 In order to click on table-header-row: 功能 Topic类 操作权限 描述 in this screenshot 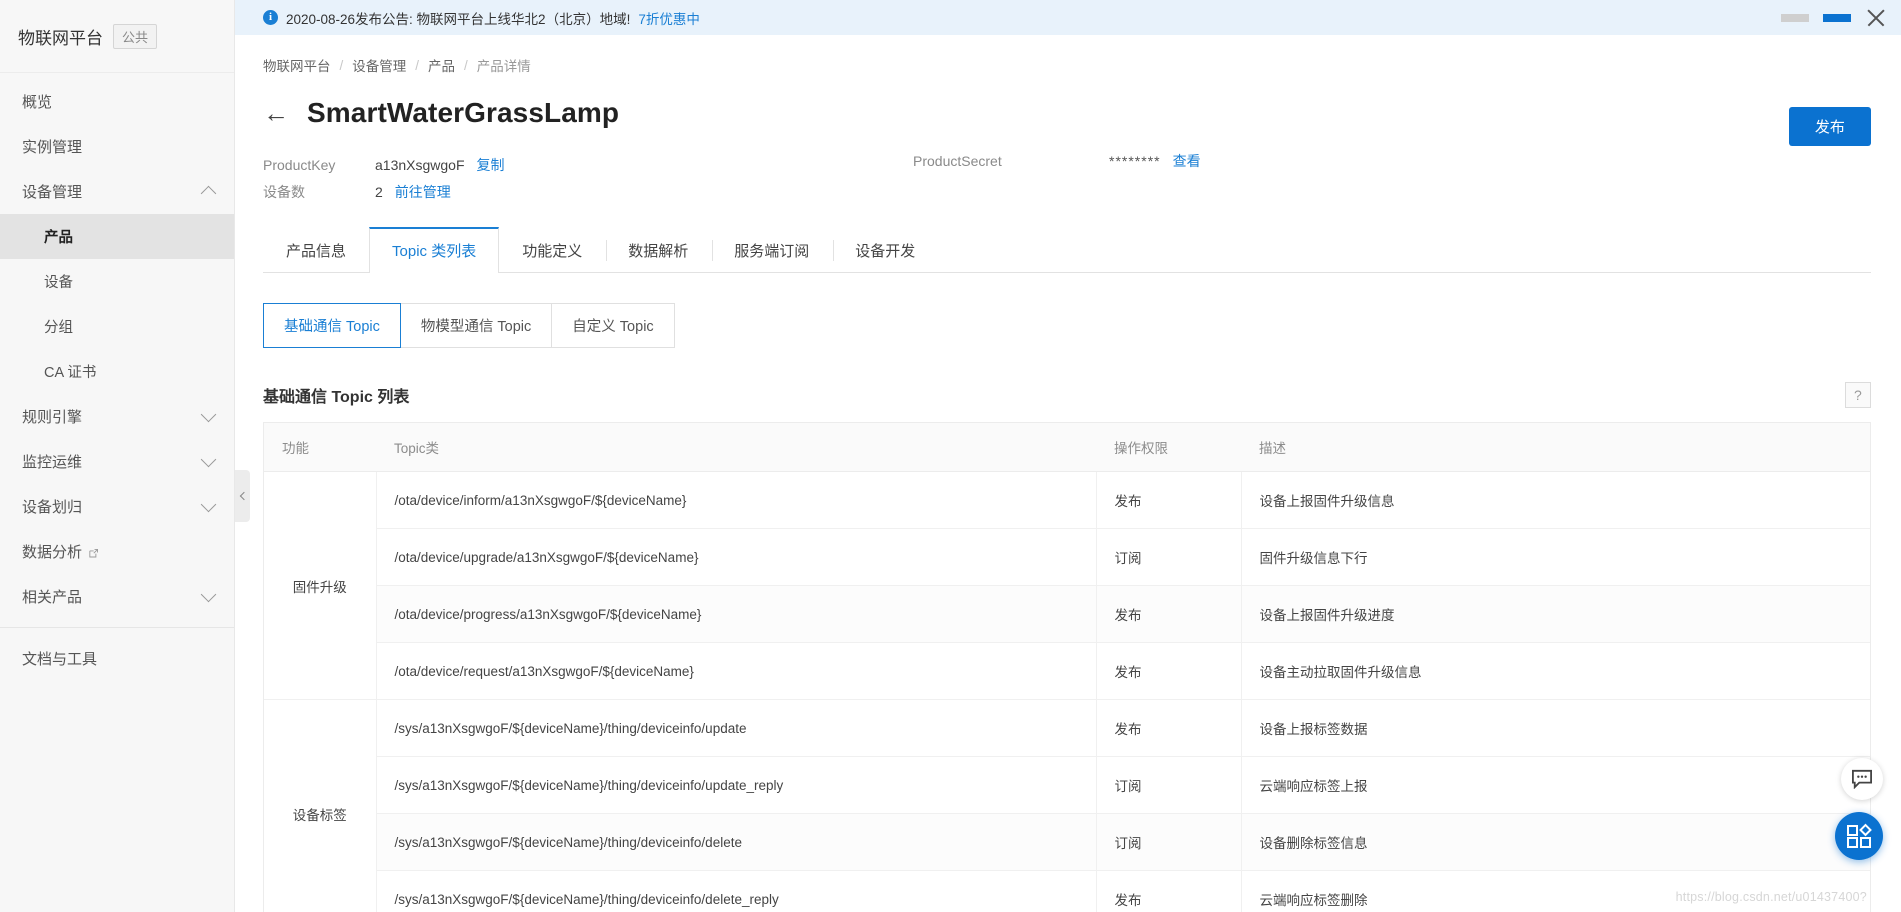, I will do `click(1067, 447)`.